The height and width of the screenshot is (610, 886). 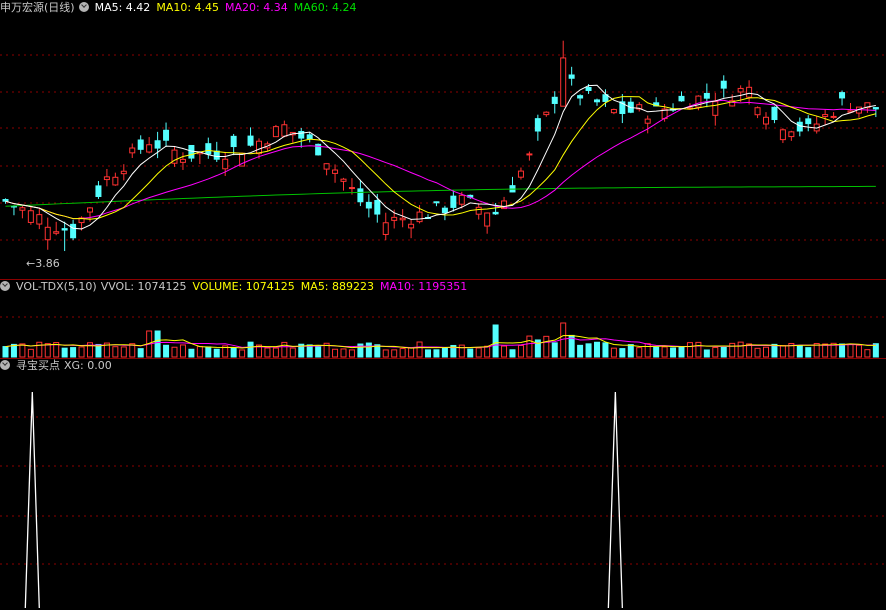 I want to click on ma20-label: MA20: 4.34, so click(x=256, y=7).